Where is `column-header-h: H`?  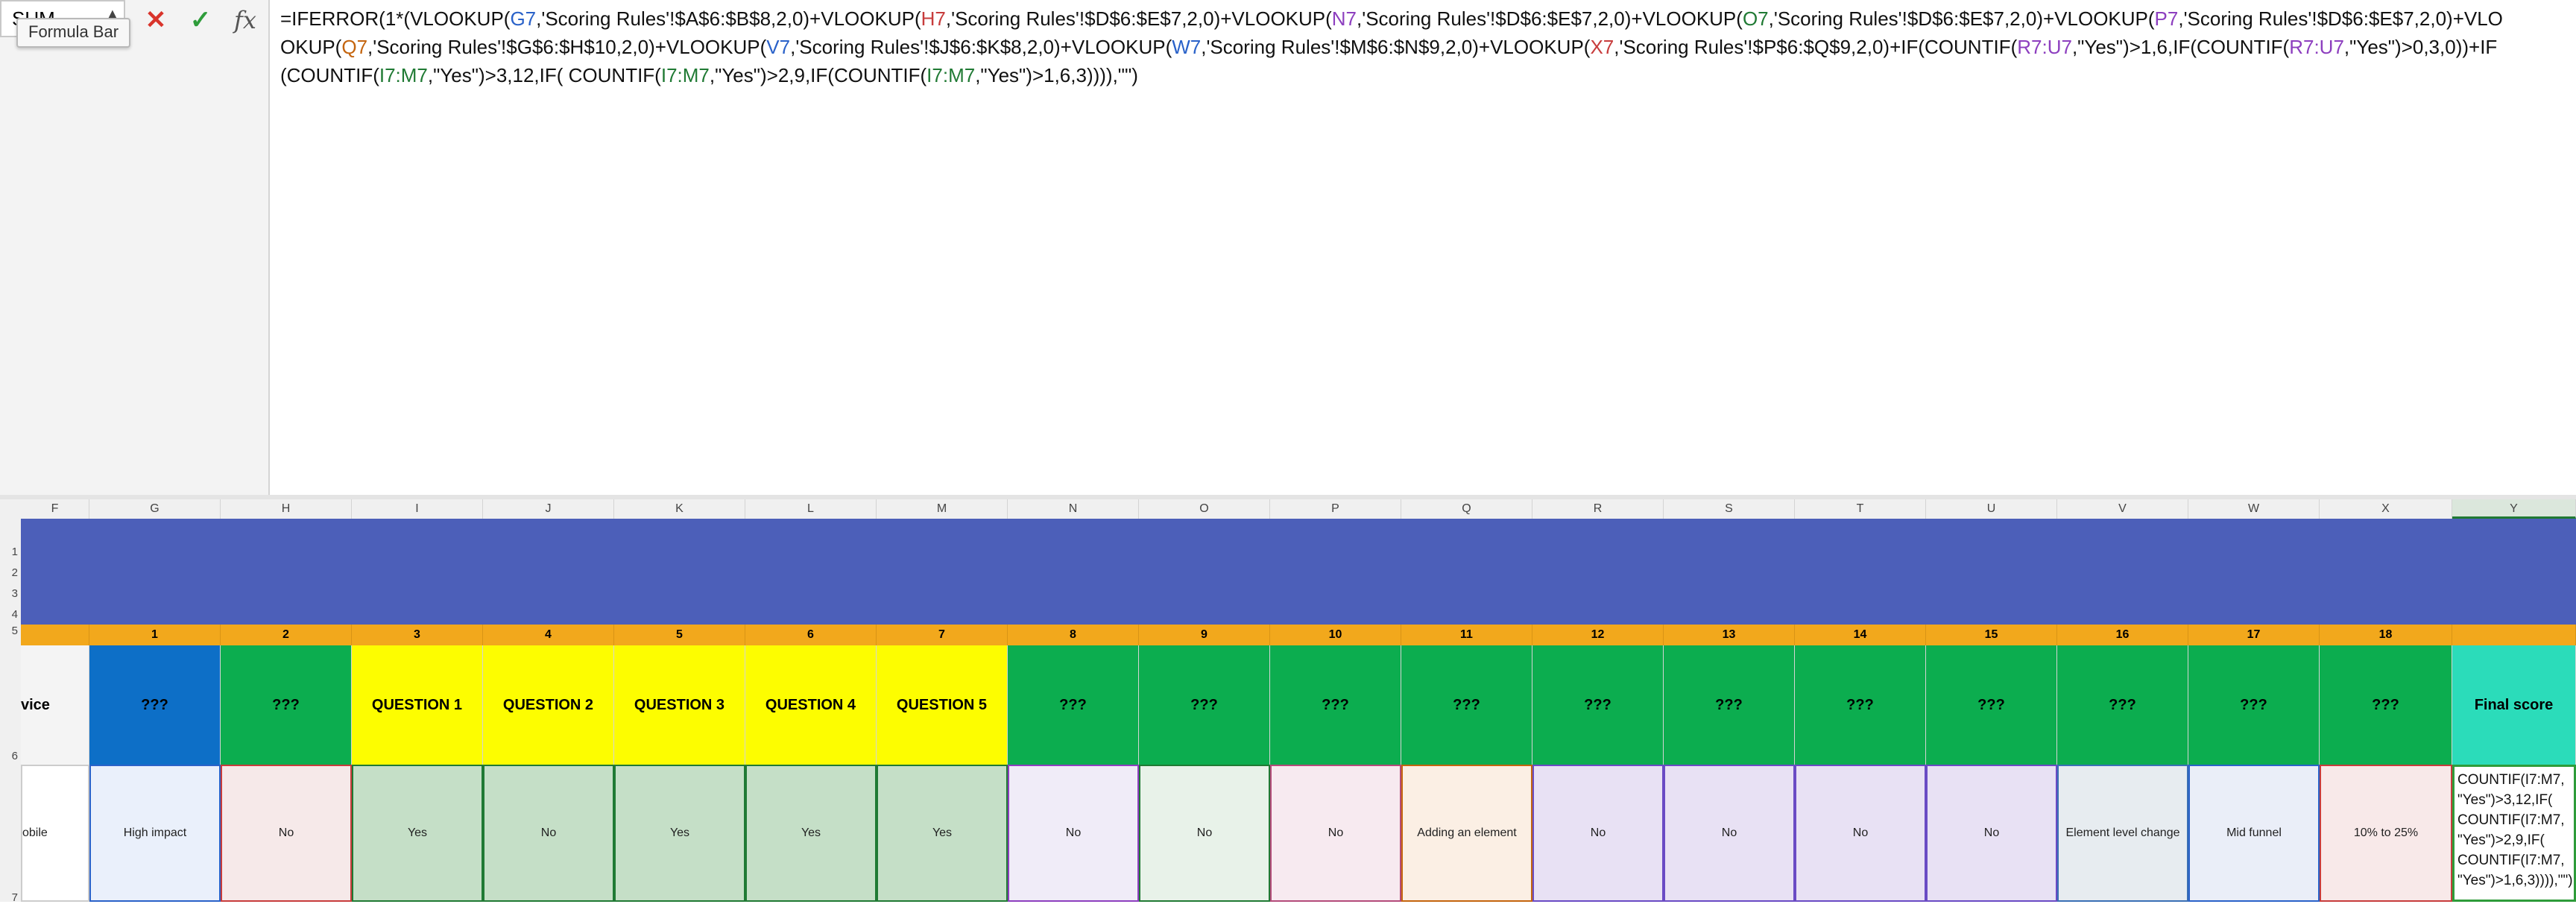 column-header-h: H is located at coordinates (286, 509).